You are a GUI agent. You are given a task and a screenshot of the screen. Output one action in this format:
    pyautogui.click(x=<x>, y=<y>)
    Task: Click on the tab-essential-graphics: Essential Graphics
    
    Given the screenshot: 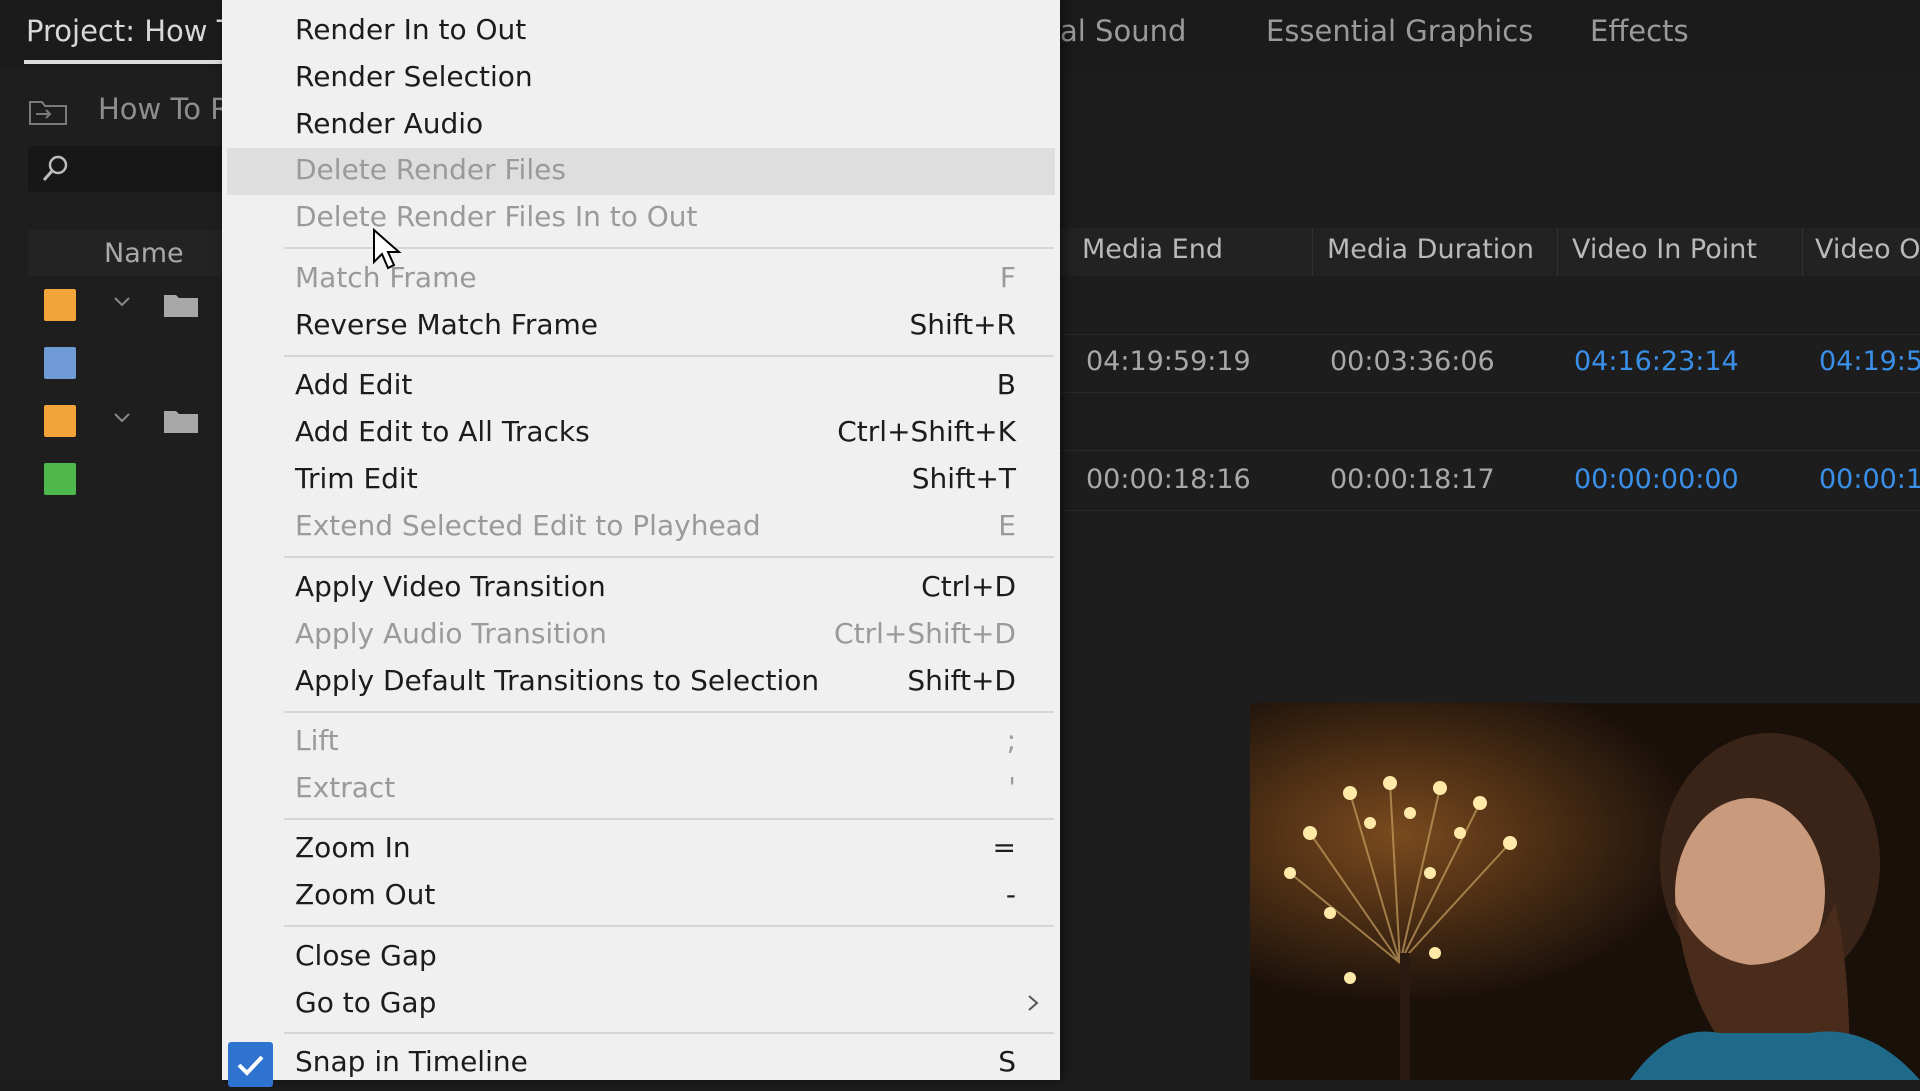 What is the action you would take?
    pyautogui.click(x=1399, y=31)
    